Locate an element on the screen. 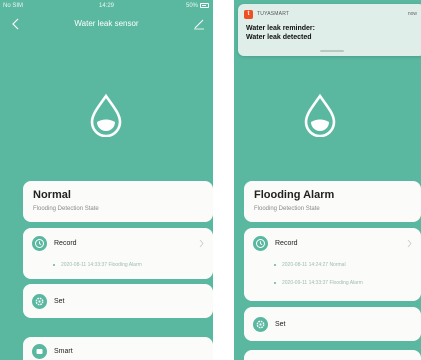  status-bar: No SIM 14:29 50% is located at coordinates (106, 6).